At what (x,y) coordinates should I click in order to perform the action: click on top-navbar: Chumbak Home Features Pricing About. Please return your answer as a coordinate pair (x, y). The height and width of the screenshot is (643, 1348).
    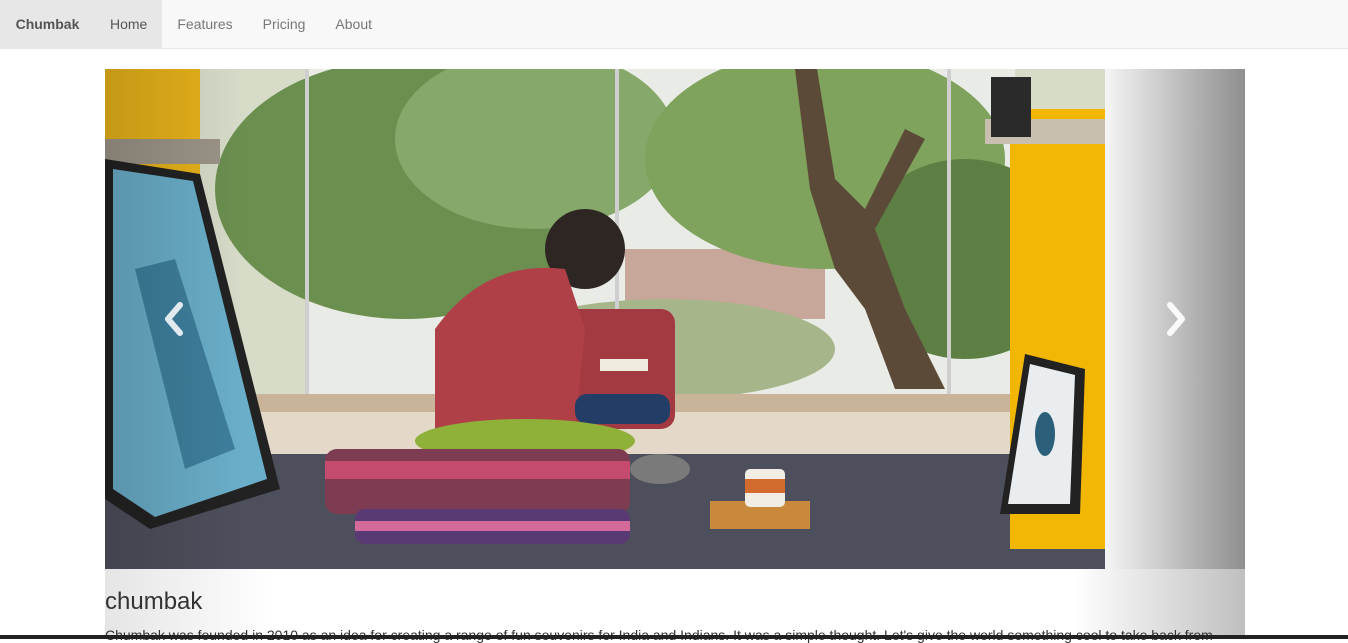
    Looking at the image, I should click on (674, 24).